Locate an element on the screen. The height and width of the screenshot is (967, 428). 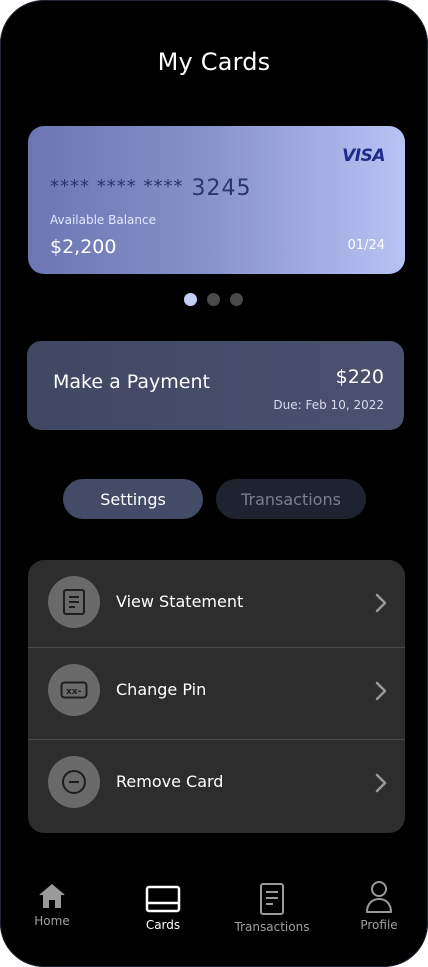
card-expiry: 01/24 is located at coordinates (366, 245).